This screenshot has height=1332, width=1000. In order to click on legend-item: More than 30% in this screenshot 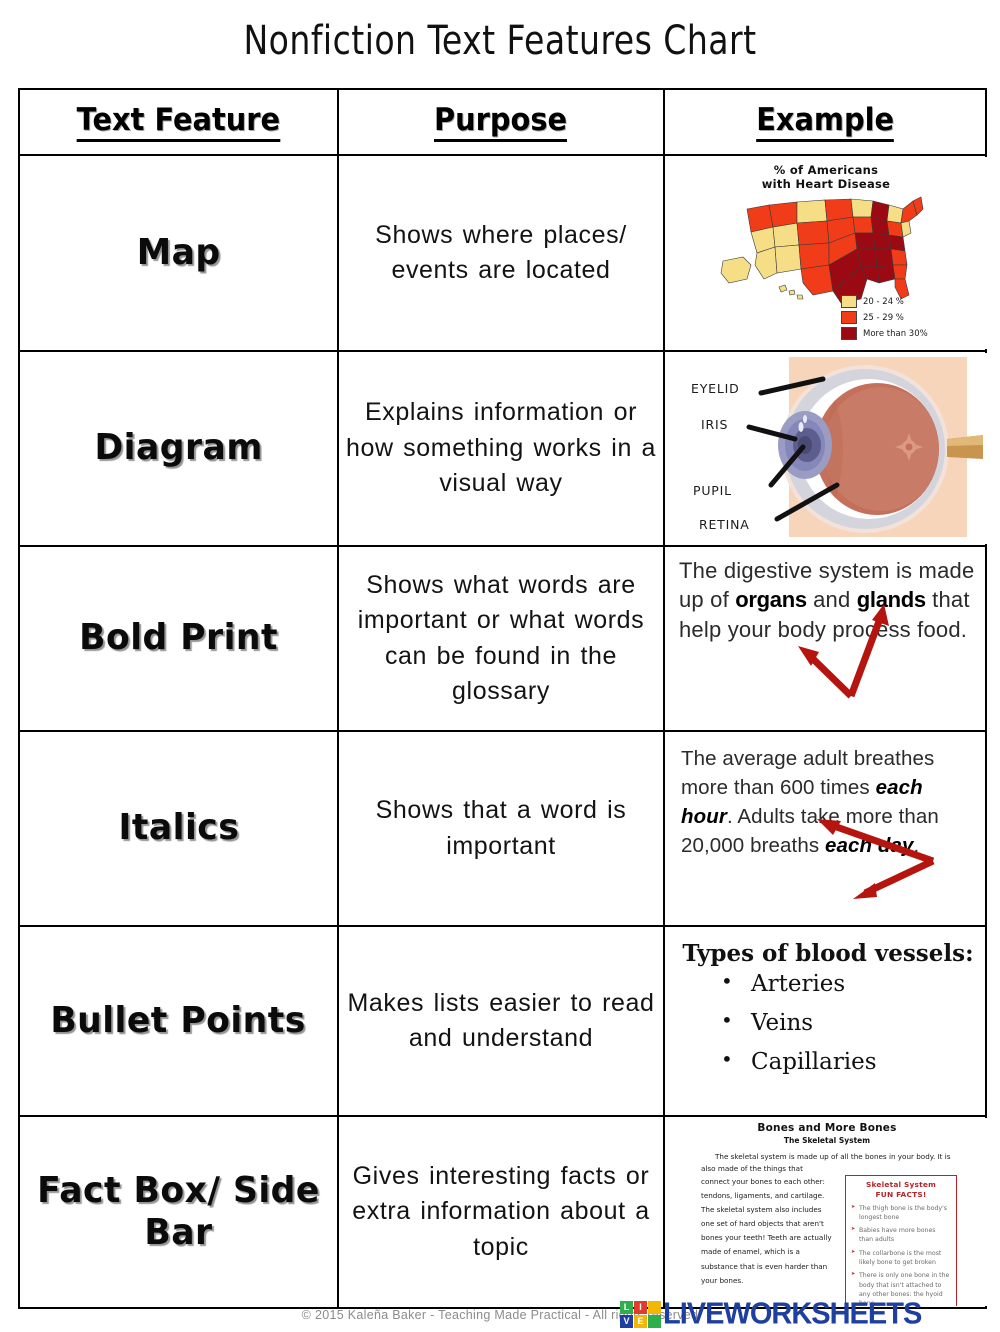, I will do `click(884, 333)`.